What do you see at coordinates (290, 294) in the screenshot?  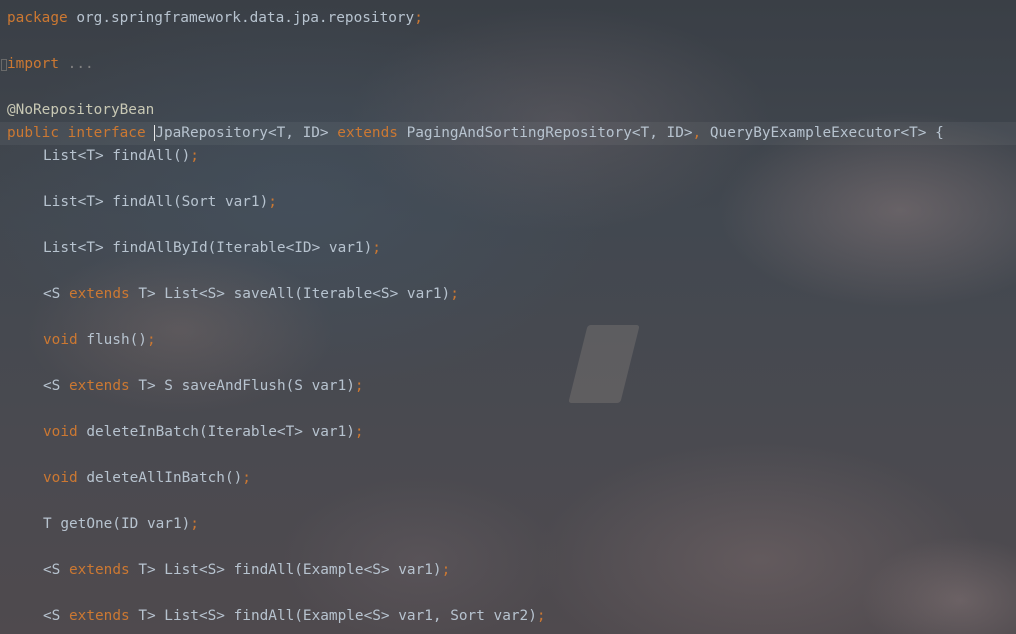 I see `method-signature: T> List<S> saveAll(Iterable<S> var1)` at bounding box center [290, 294].